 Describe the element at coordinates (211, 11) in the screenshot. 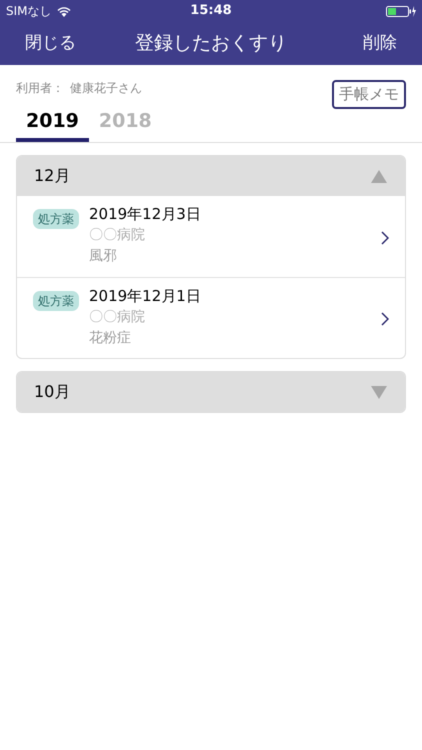

I see `status-time: 15:48` at that location.